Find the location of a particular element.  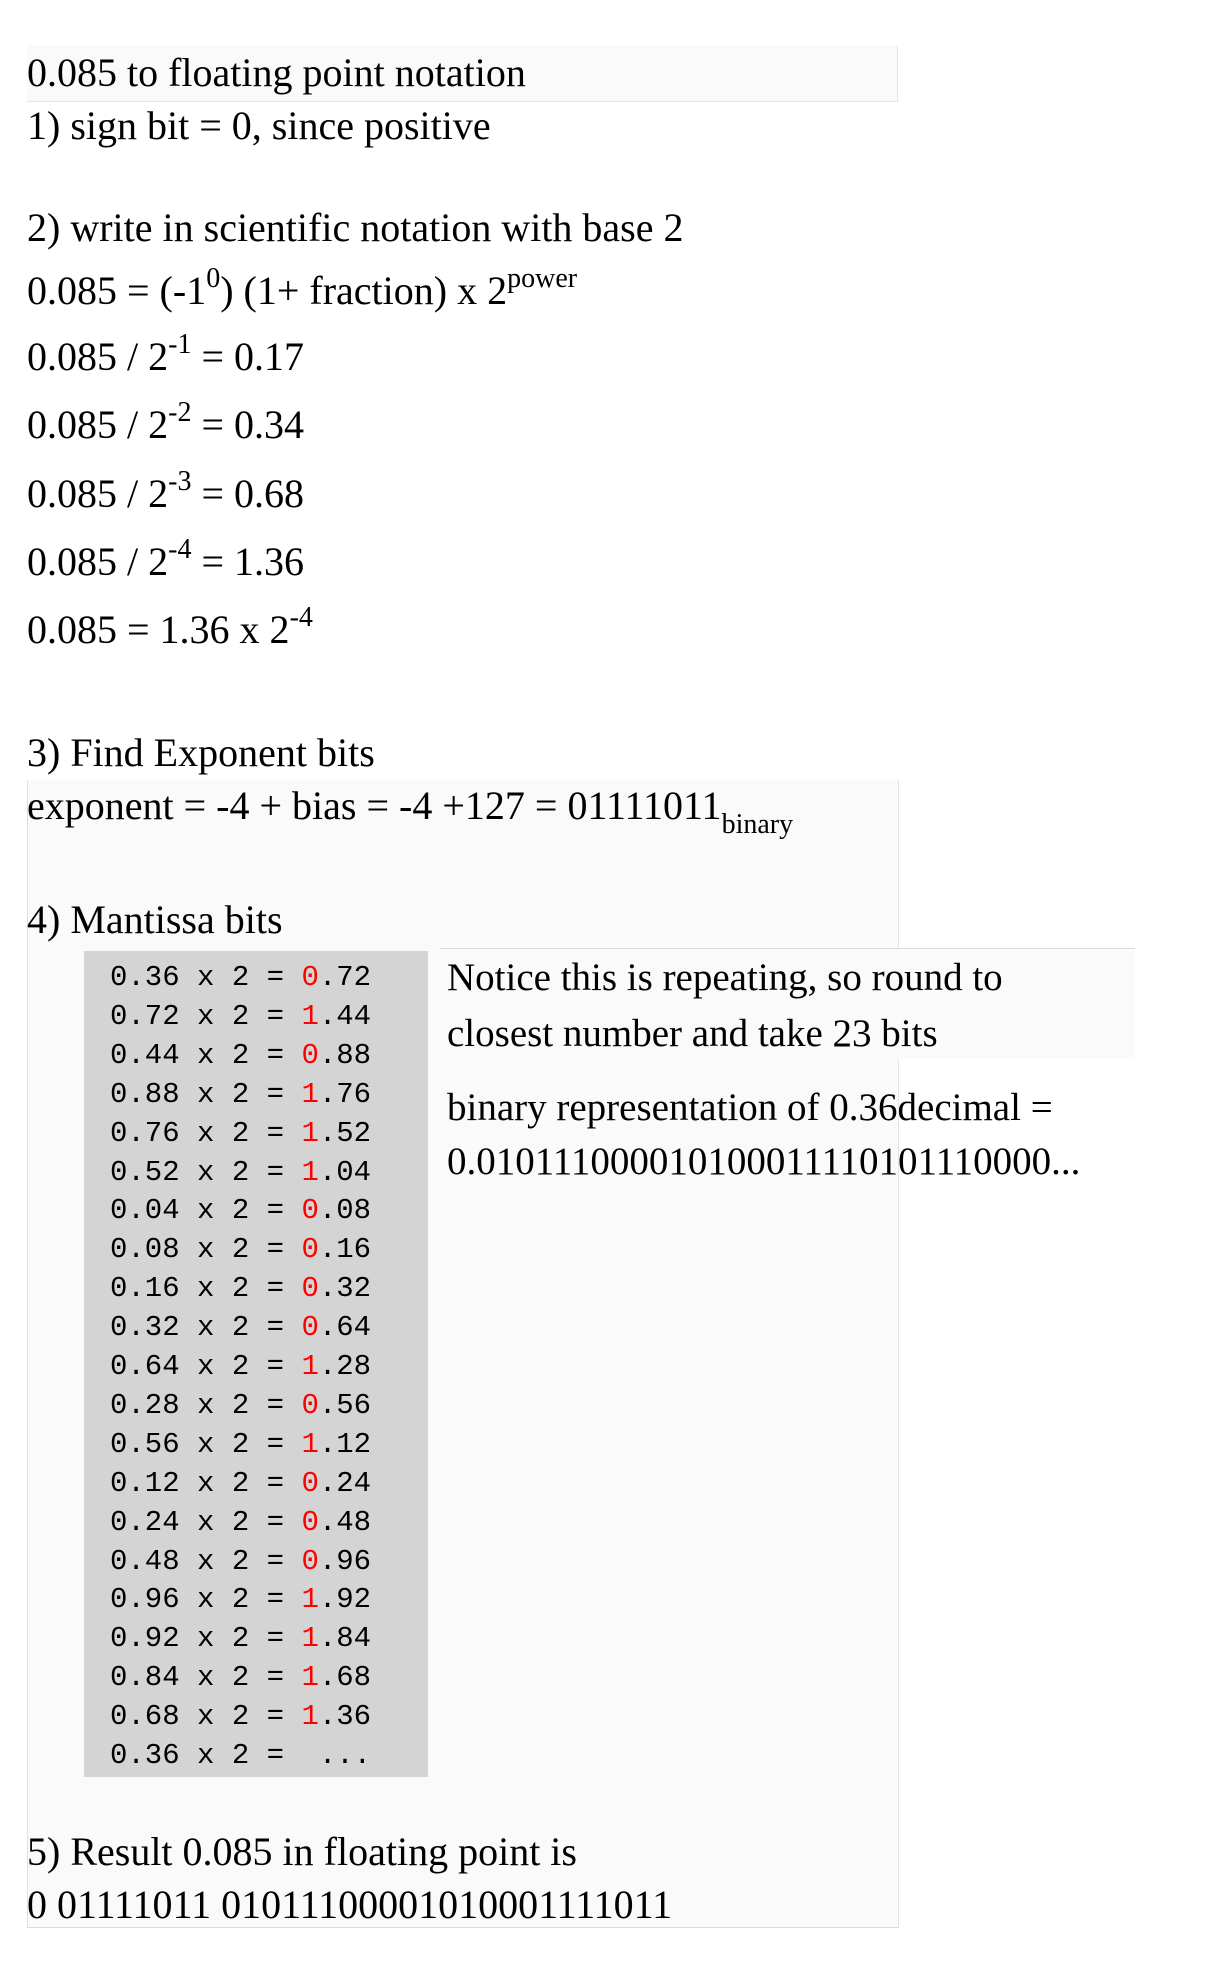

step2-formula: 0.085 = (-10) (1+ fraction) x 2power is located at coordinates (302, 289).